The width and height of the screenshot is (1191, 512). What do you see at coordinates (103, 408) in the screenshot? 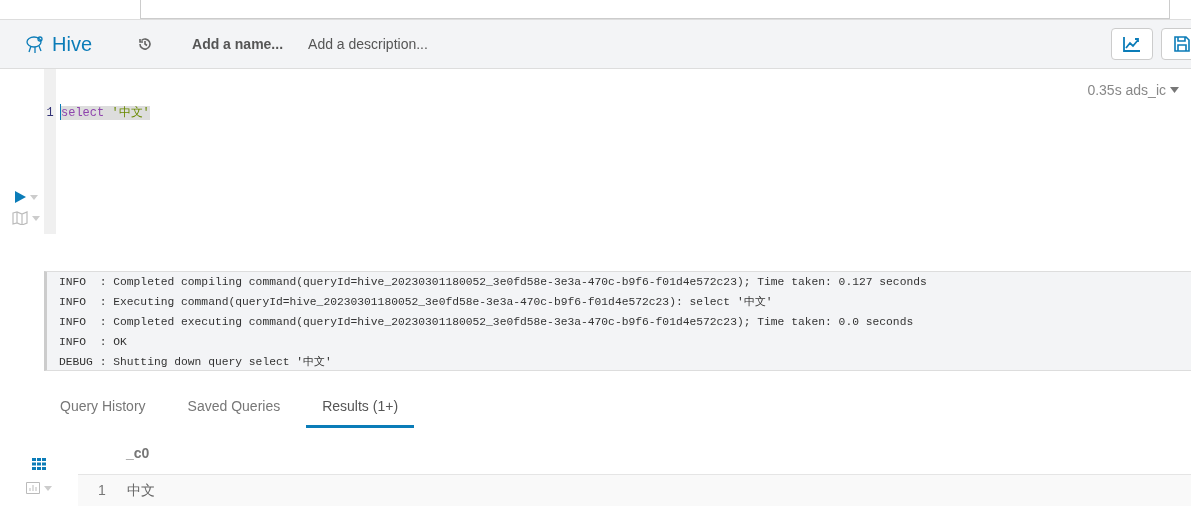
I see `tab: Query History` at bounding box center [103, 408].